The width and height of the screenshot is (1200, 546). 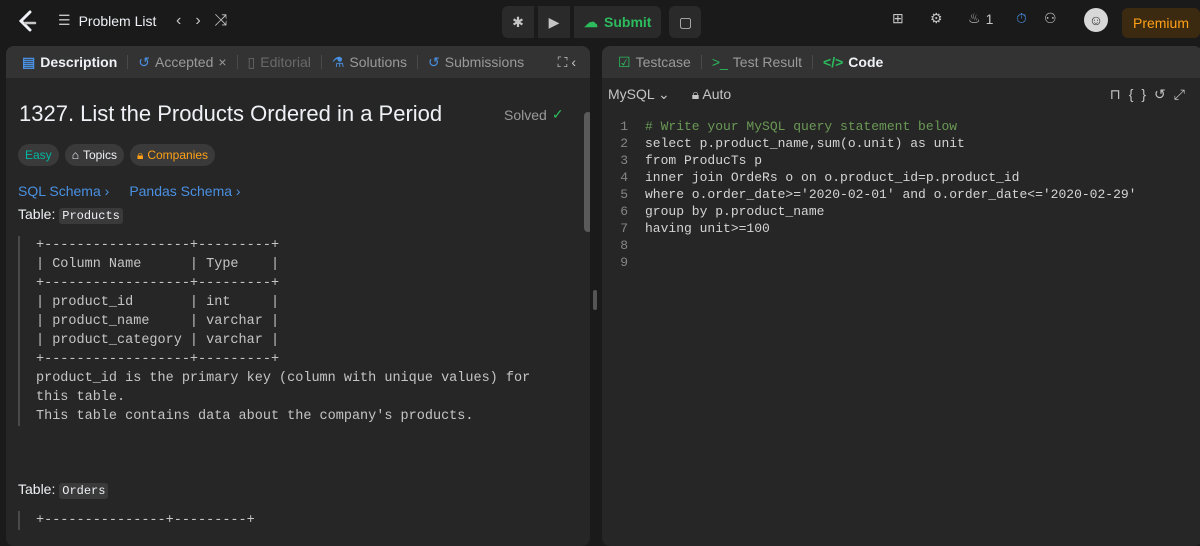 I want to click on cloud-upload-icon: ☁, so click(x=591, y=21).